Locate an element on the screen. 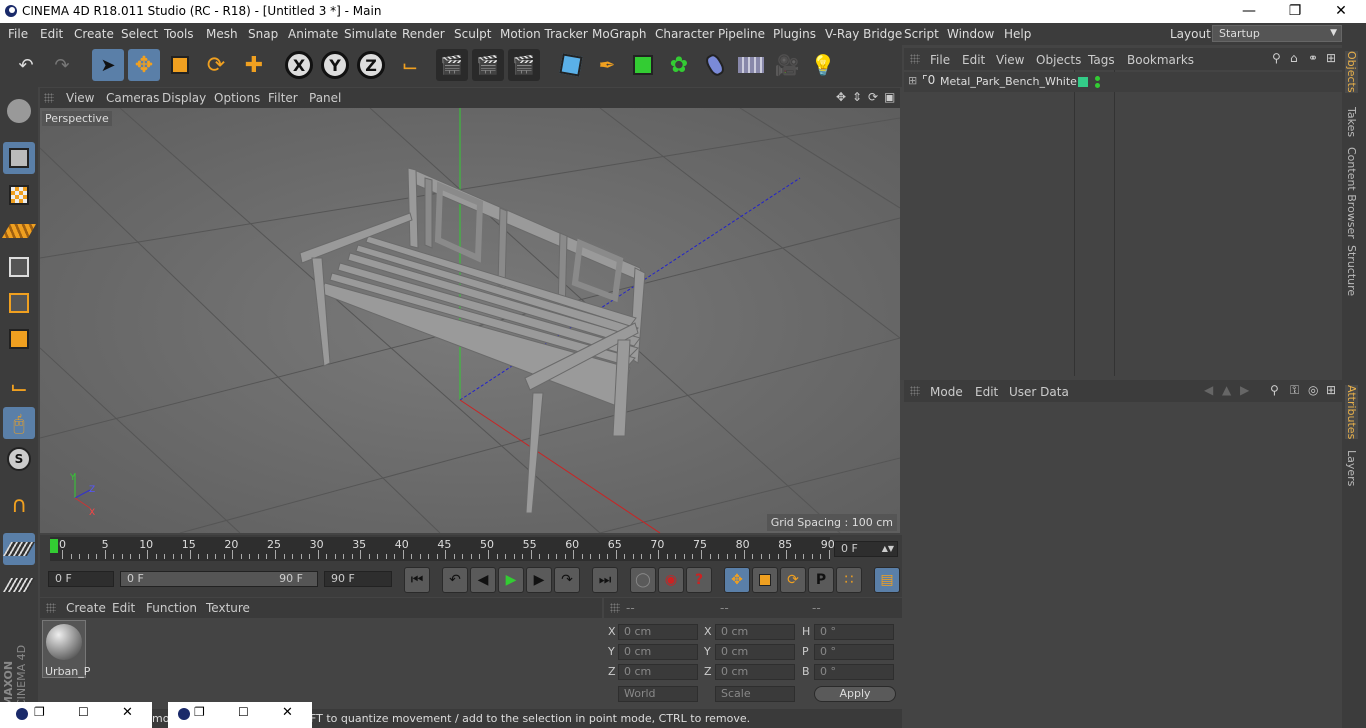 The width and height of the screenshot is (1366, 728). link-icon: ⚭ is located at coordinates (1313, 58).